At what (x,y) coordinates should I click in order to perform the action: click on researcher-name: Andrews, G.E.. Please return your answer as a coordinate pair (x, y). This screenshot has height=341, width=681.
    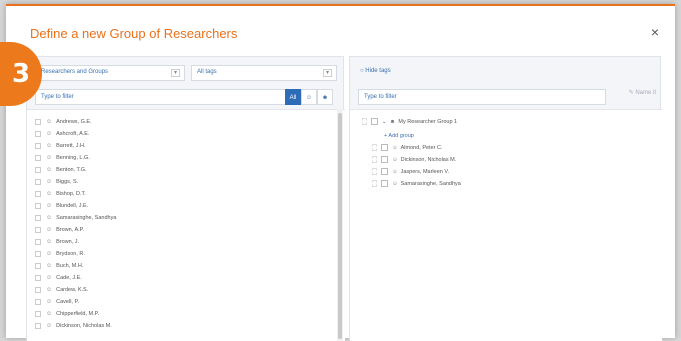
    Looking at the image, I should click on (74, 122).